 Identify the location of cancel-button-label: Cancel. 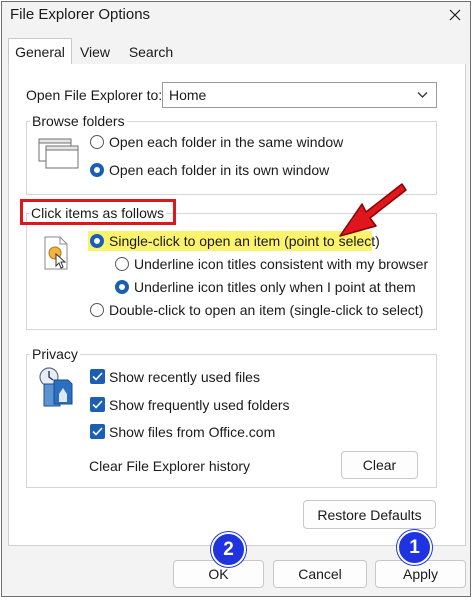
(320, 574).